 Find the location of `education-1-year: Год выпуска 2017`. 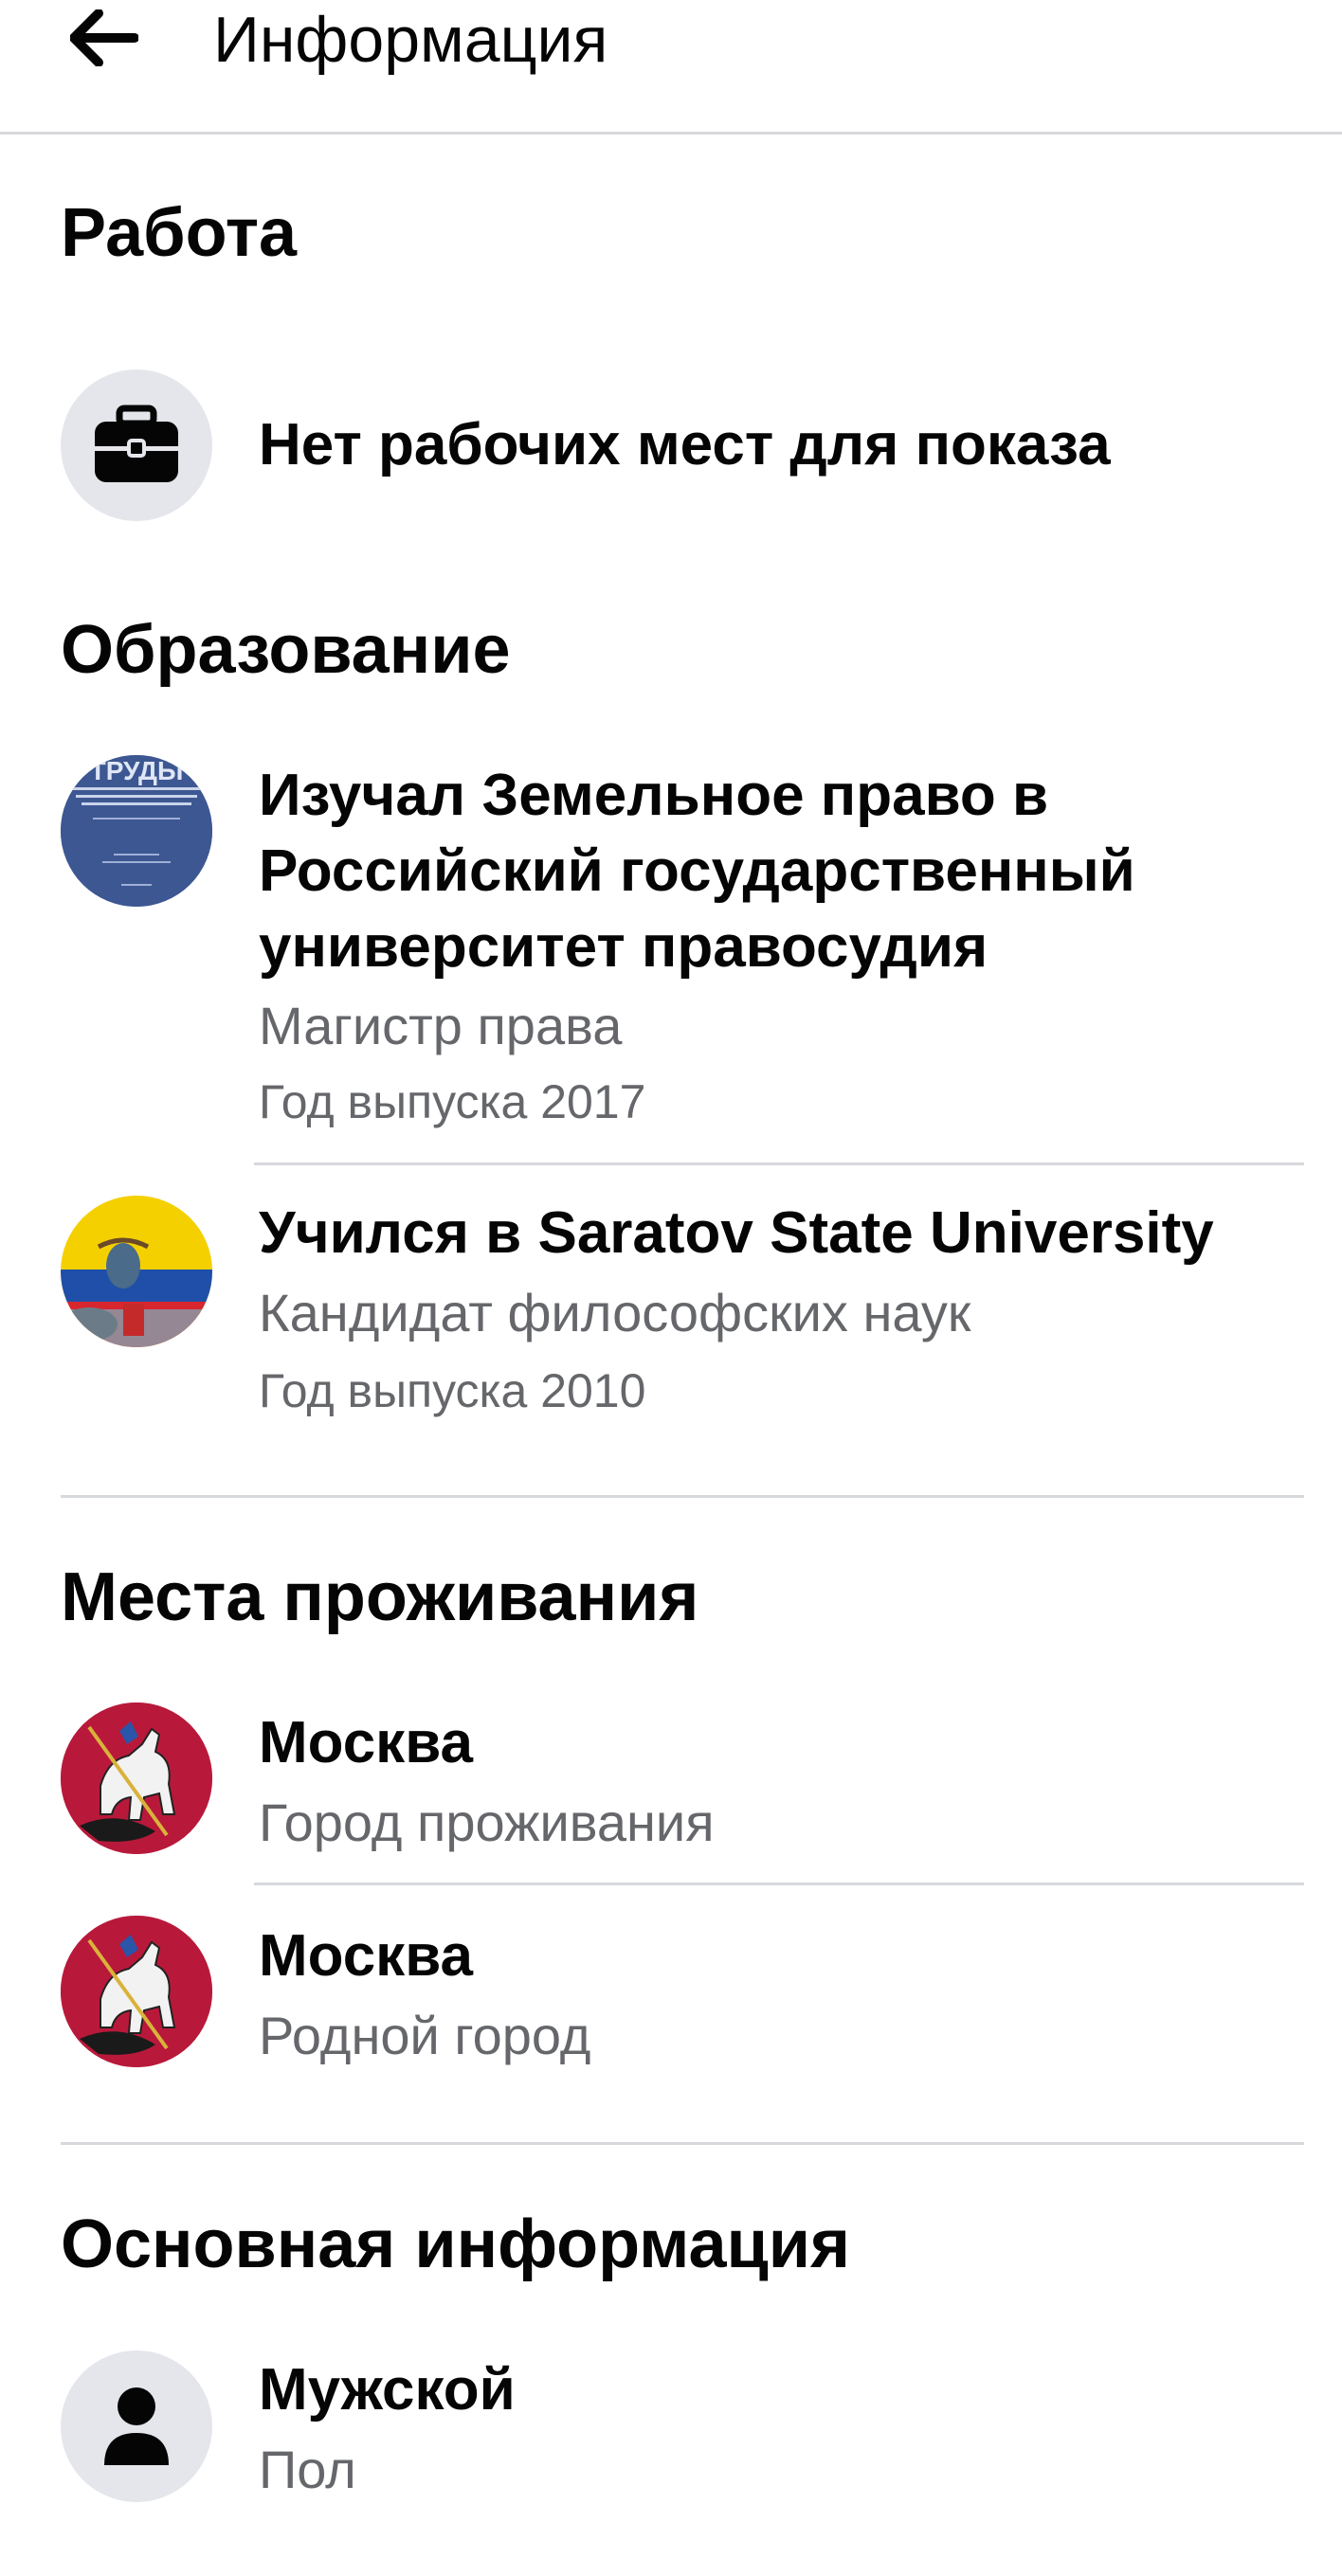

education-1-year: Год выпуска 2017 is located at coordinates (452, 1101).